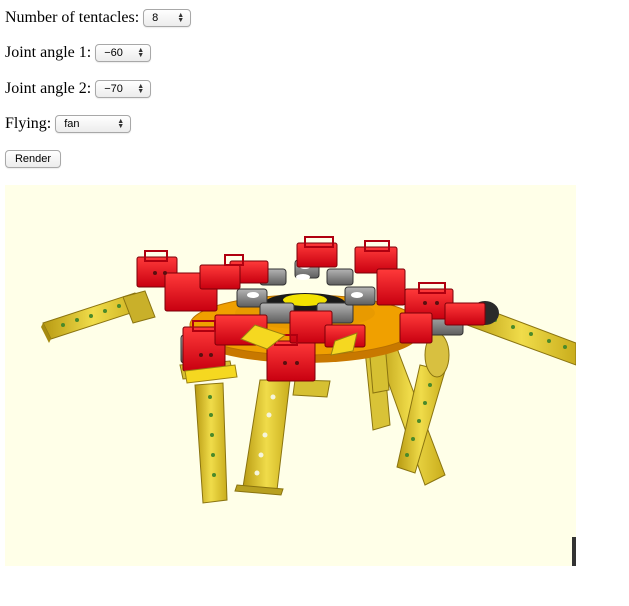  I want to click on tentacles-select: 8 ▲ ▼, so click(167, 18).